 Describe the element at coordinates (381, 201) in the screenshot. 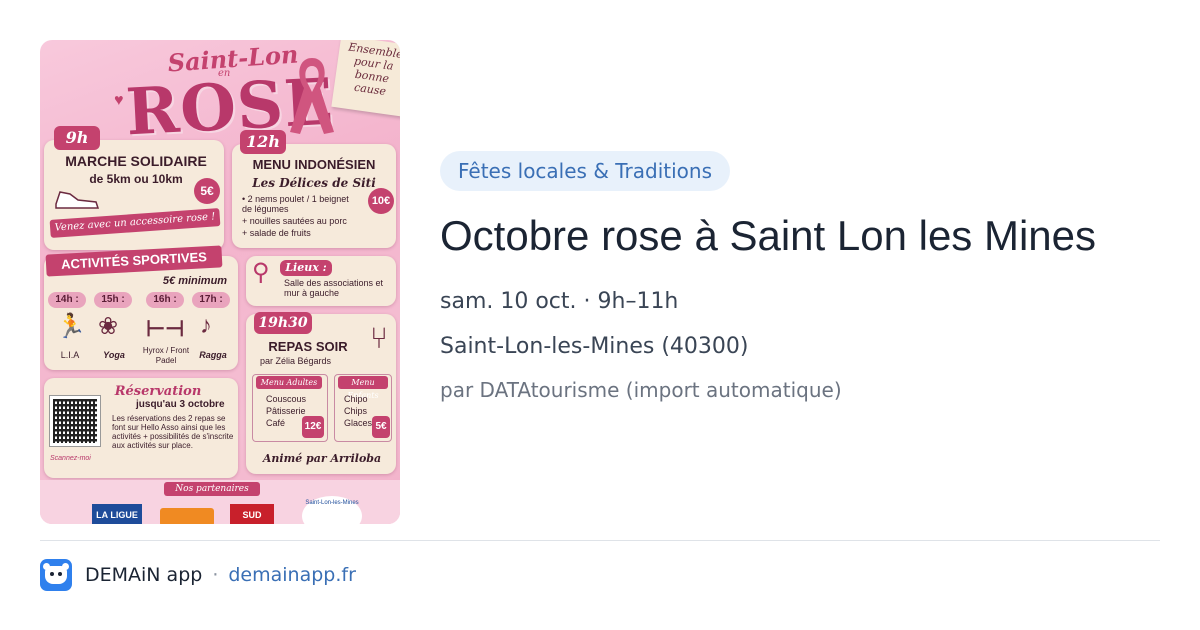

I see `menu-price: 10€` at that location.